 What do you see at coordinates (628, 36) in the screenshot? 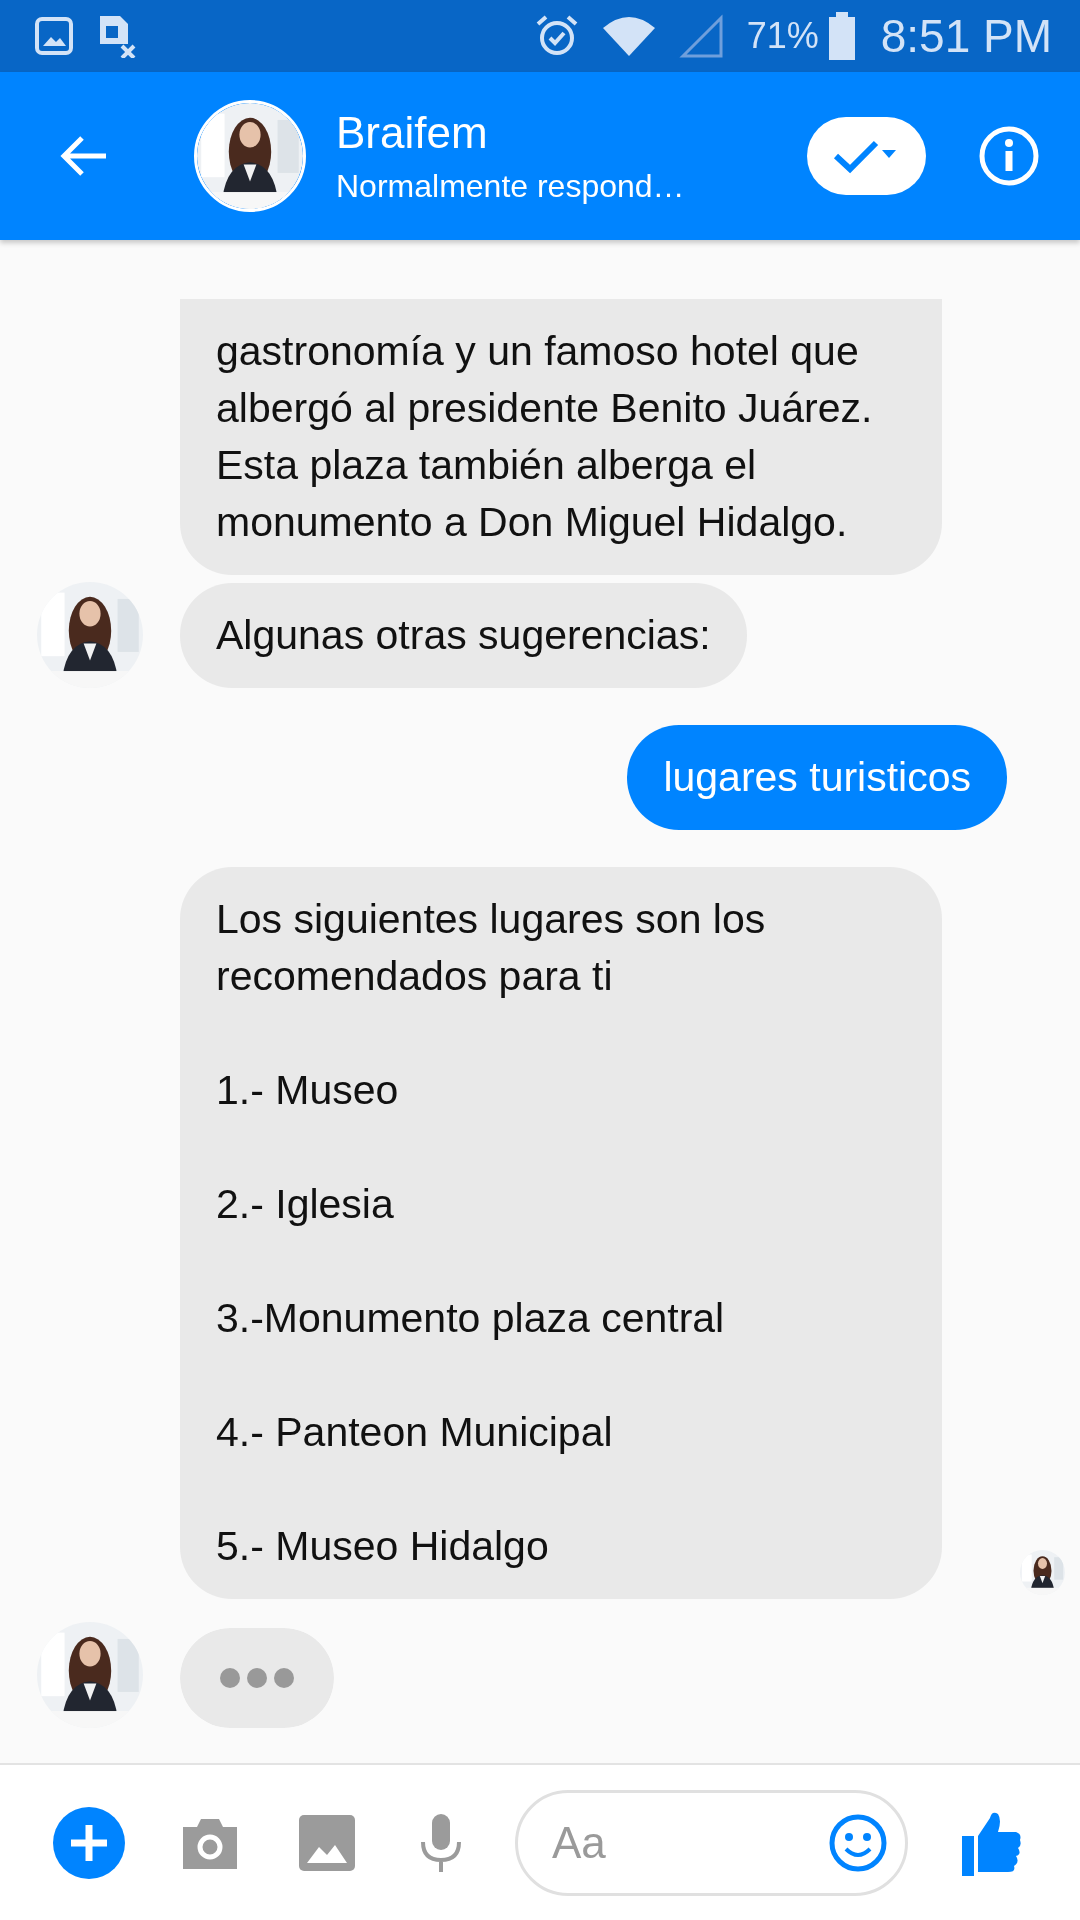
I see `wifi-icon` at bounding box center [628, 36].